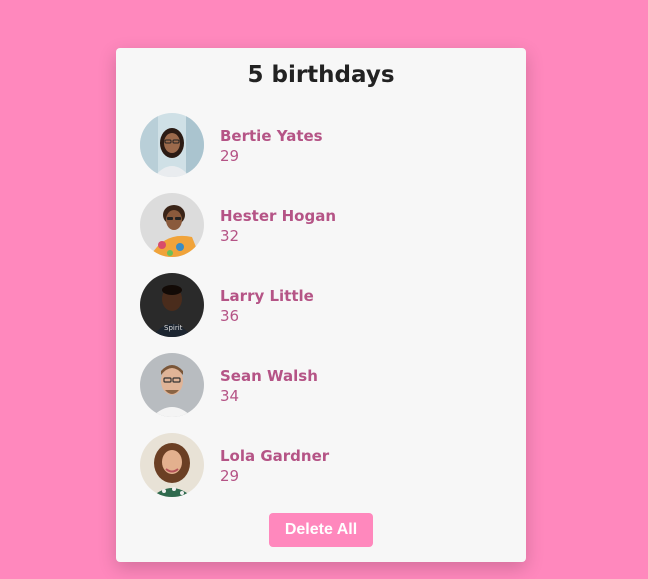 Image resolution: width=648 pixels, height=579 pixels. I want to click on delete-all-button: Delete All, so click(321, 530).